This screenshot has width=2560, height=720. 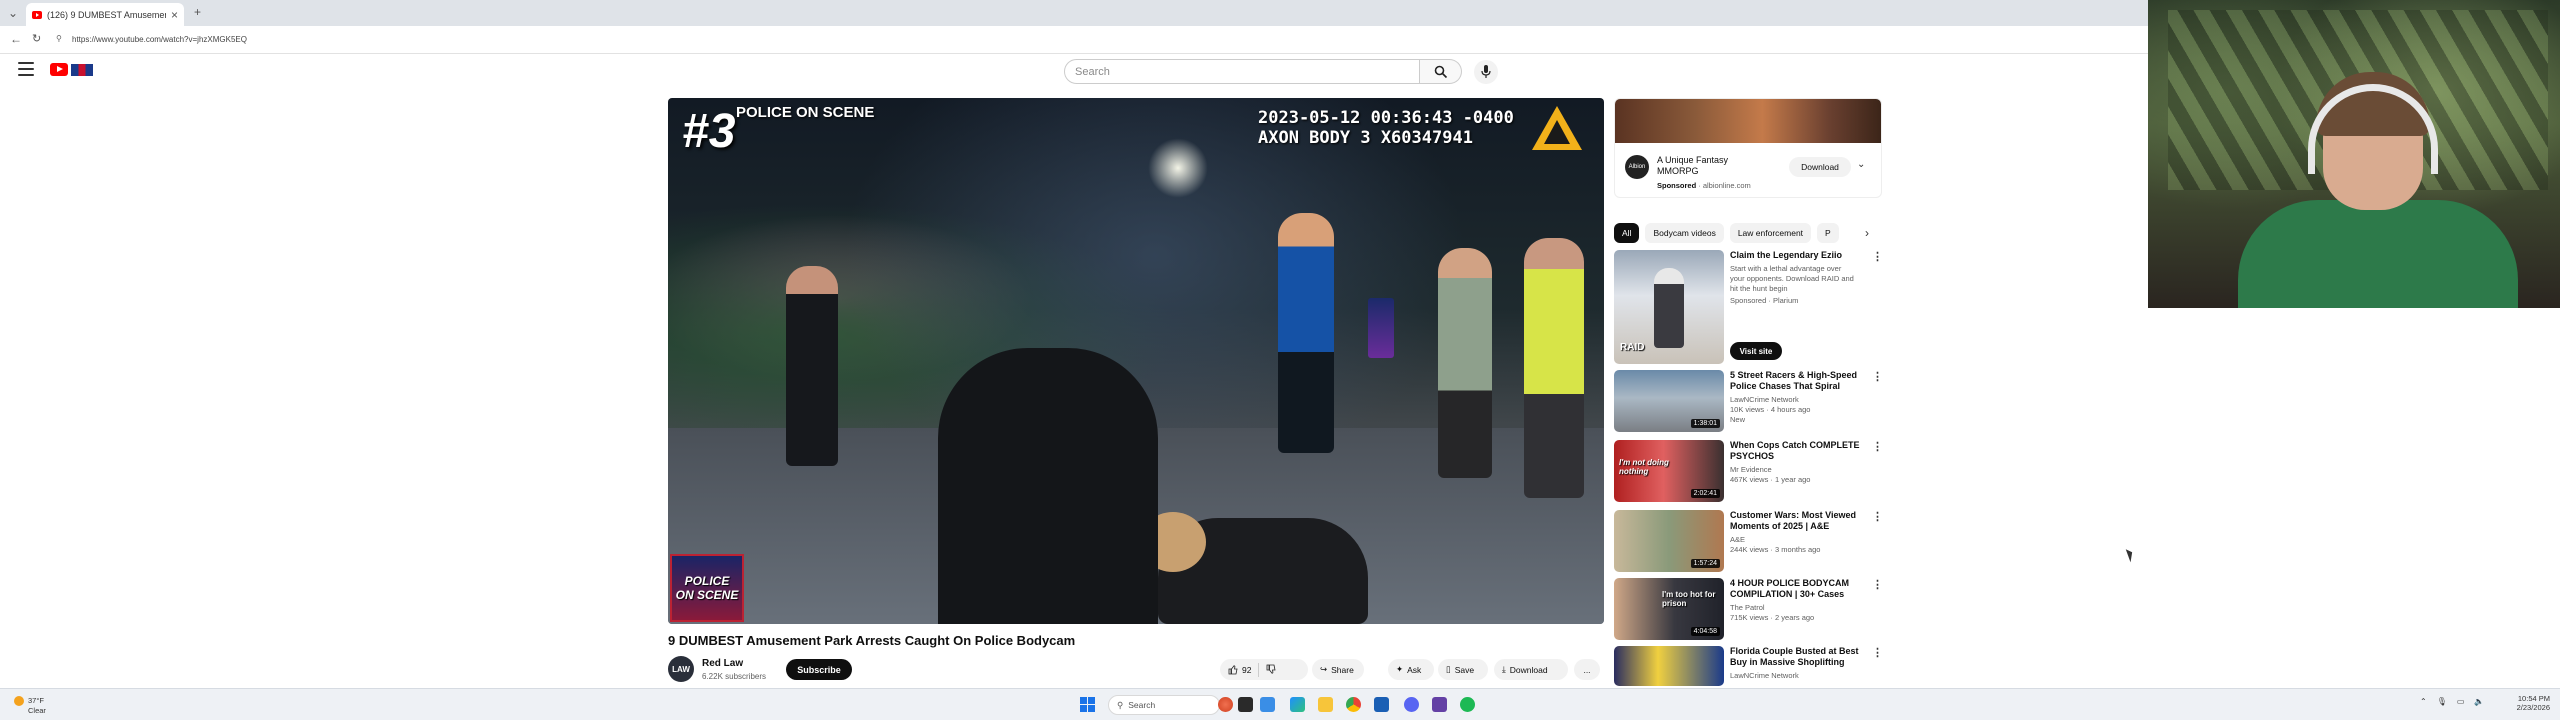 What do you see at coordinates (1712, 166) in the screenshot?
I see `ad-title: A Unique Fantasy MMORPG` at bounding box center [1712, 166].